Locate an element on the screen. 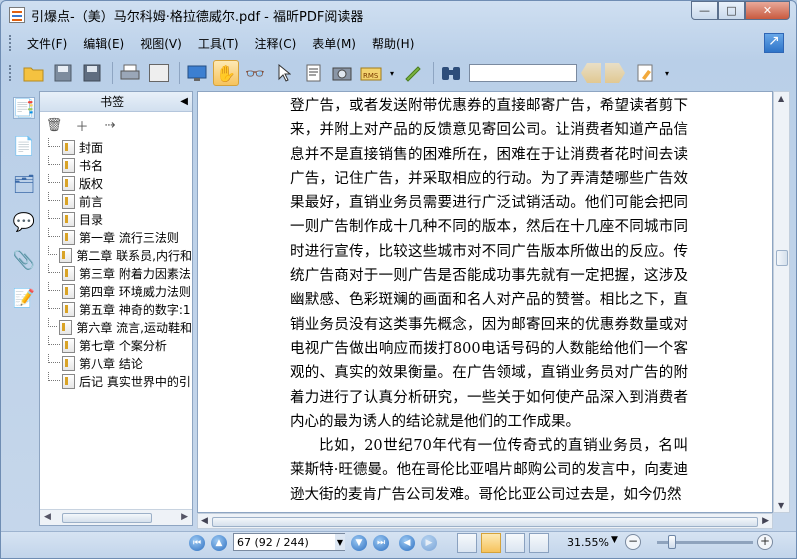  save-as-icon is located at coordinates (92, 73).